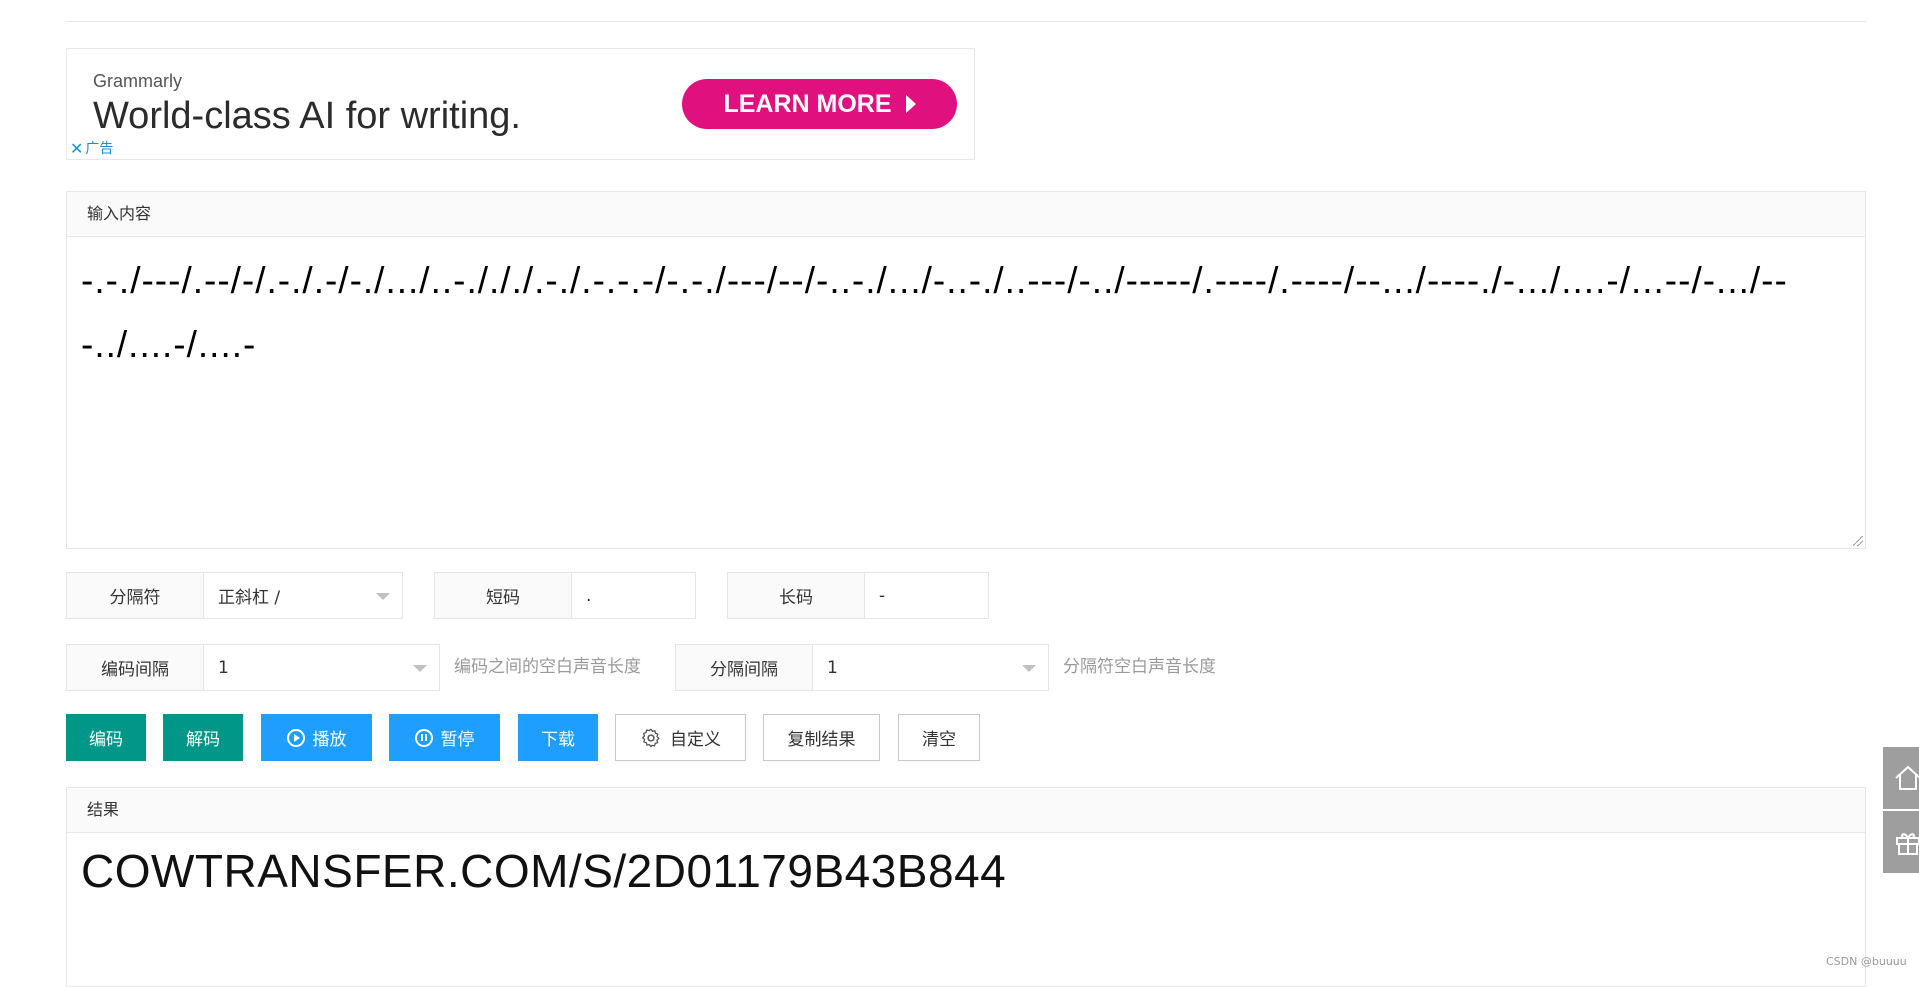 The height and width of the screenshot is (987, 1919). Describe the element at coordinates (633, 595) in the screenshot. I see `short-code-input: .` at that location.